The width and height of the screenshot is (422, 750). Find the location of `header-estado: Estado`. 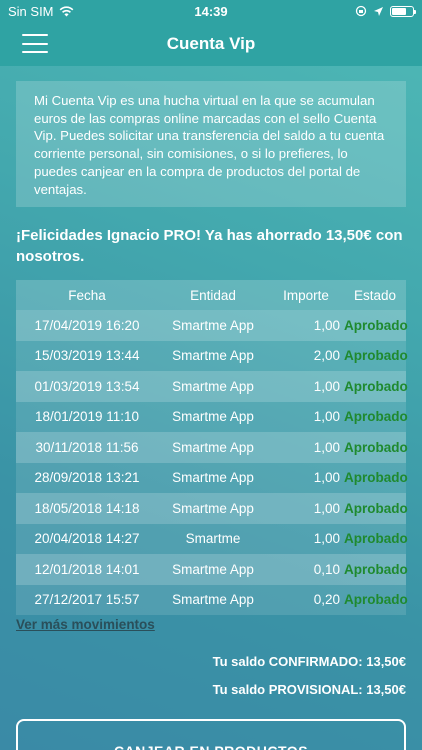

header-estado: Estado is located at coordinates (375, 295).